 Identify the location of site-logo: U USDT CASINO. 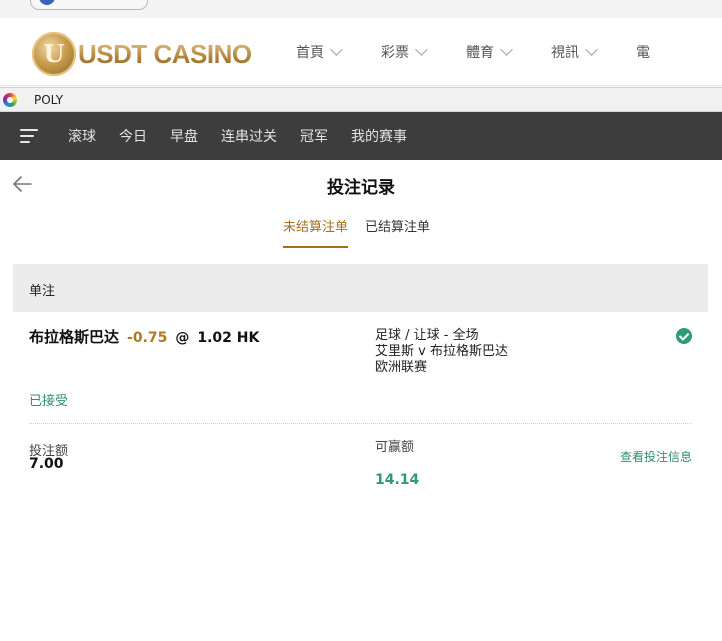
(142, 54).